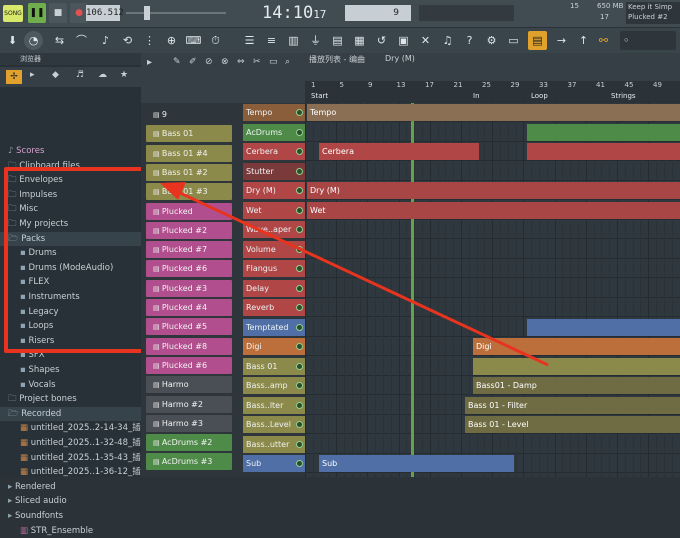  I want to click on browser-item-label: Rendered, so click(35, 486).